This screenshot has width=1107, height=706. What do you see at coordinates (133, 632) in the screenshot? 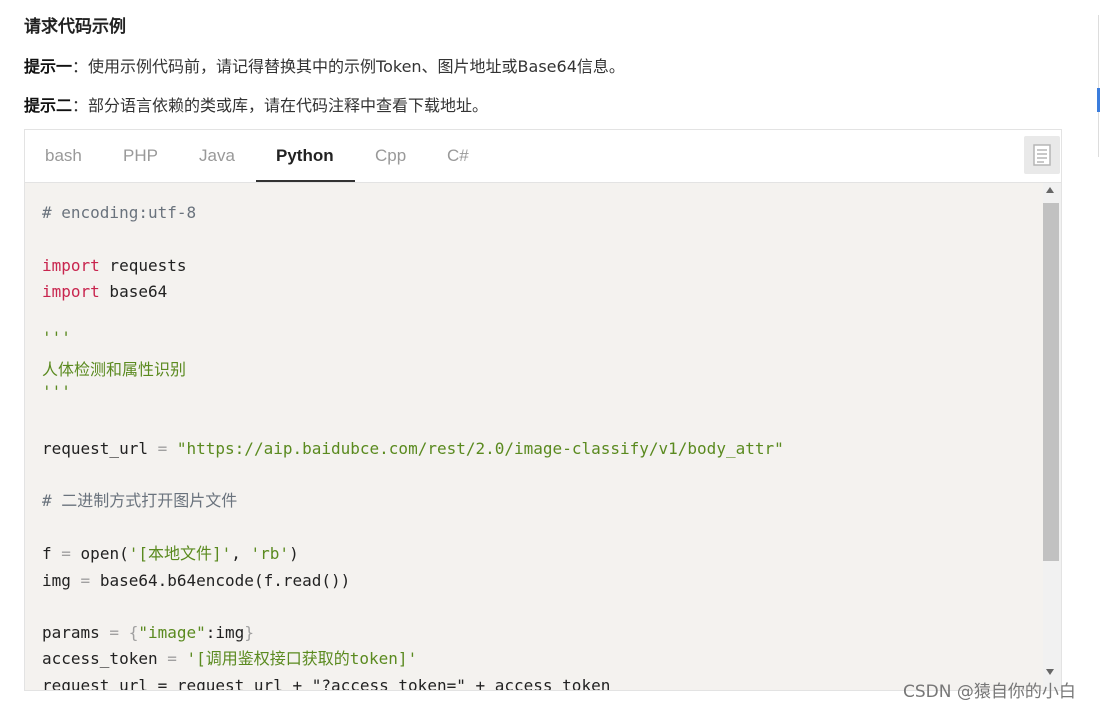
I see `code-brace: {` at bounding box center [133, 632].